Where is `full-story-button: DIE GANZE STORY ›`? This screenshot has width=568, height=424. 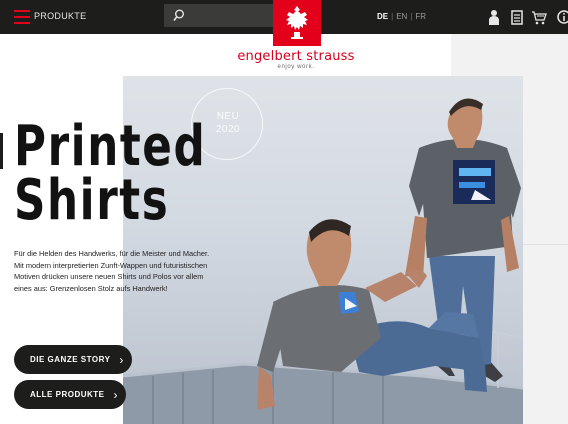
full-story-button: DIE GANZE STORY › is located at coordinates (73, 359).